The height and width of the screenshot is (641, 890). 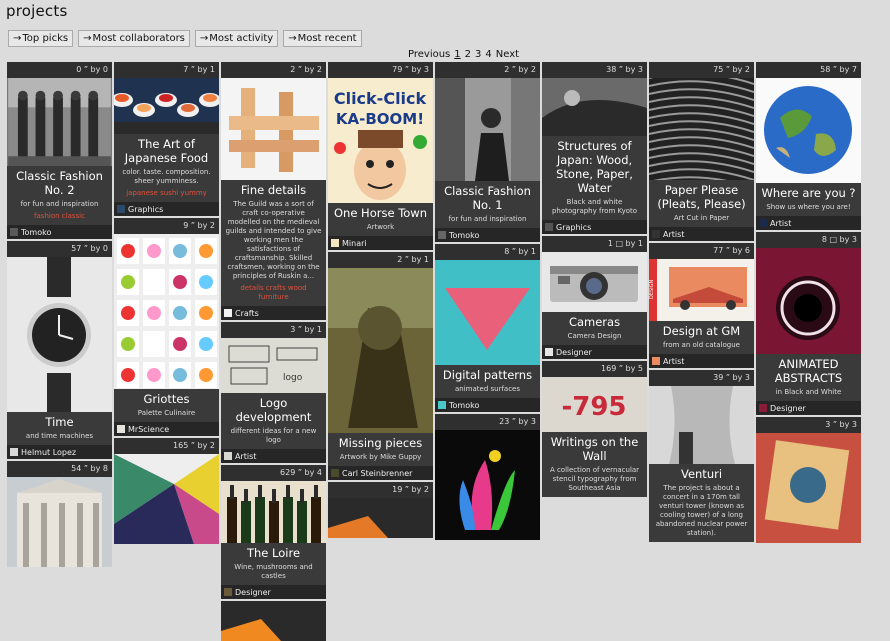 What do you see at coordinates (134, 38) in the screenshot?
I see `filter-most-collaborators-button: →Most collaborators` at bounding box center [134, 38].